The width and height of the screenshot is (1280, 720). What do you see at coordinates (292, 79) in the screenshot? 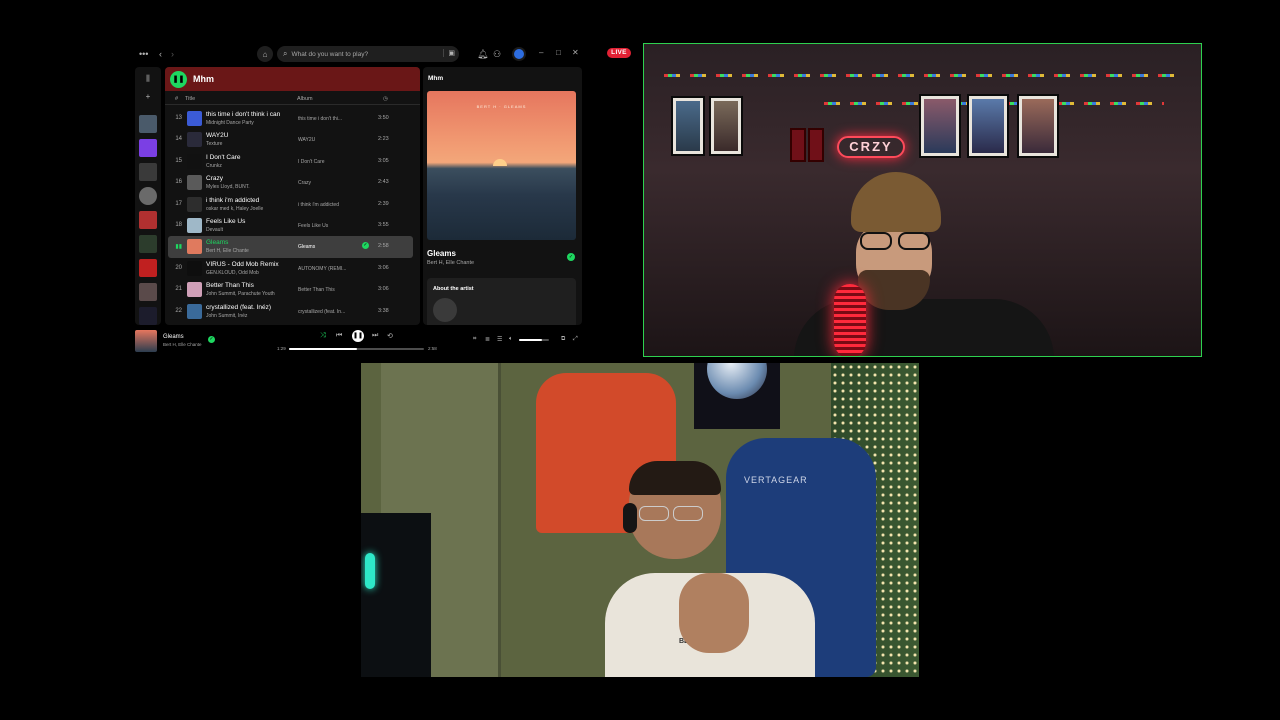
I see `playlist-header: ❚❚ Mhm` at bounding box center [292, 79].